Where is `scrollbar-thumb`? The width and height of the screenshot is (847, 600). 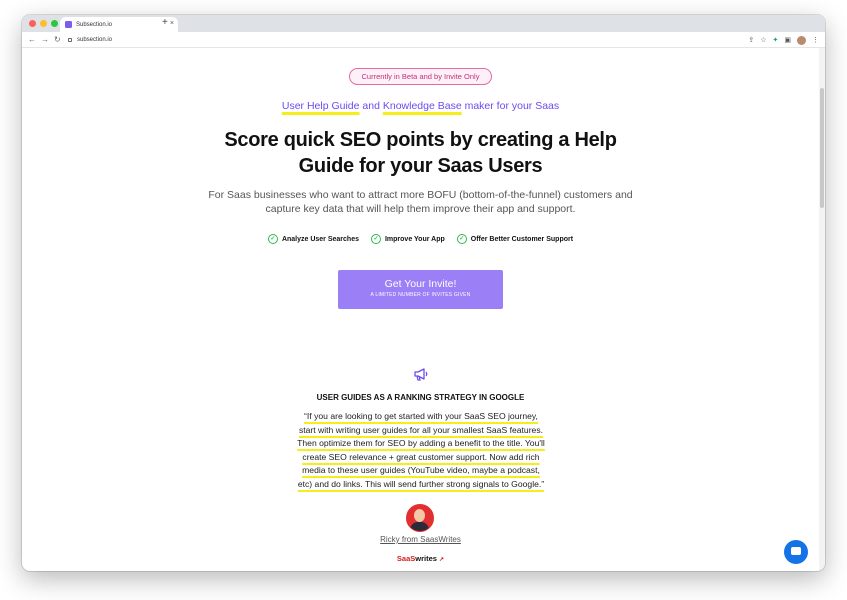 scrollbar-thumb is located at coordinates (822, 148).